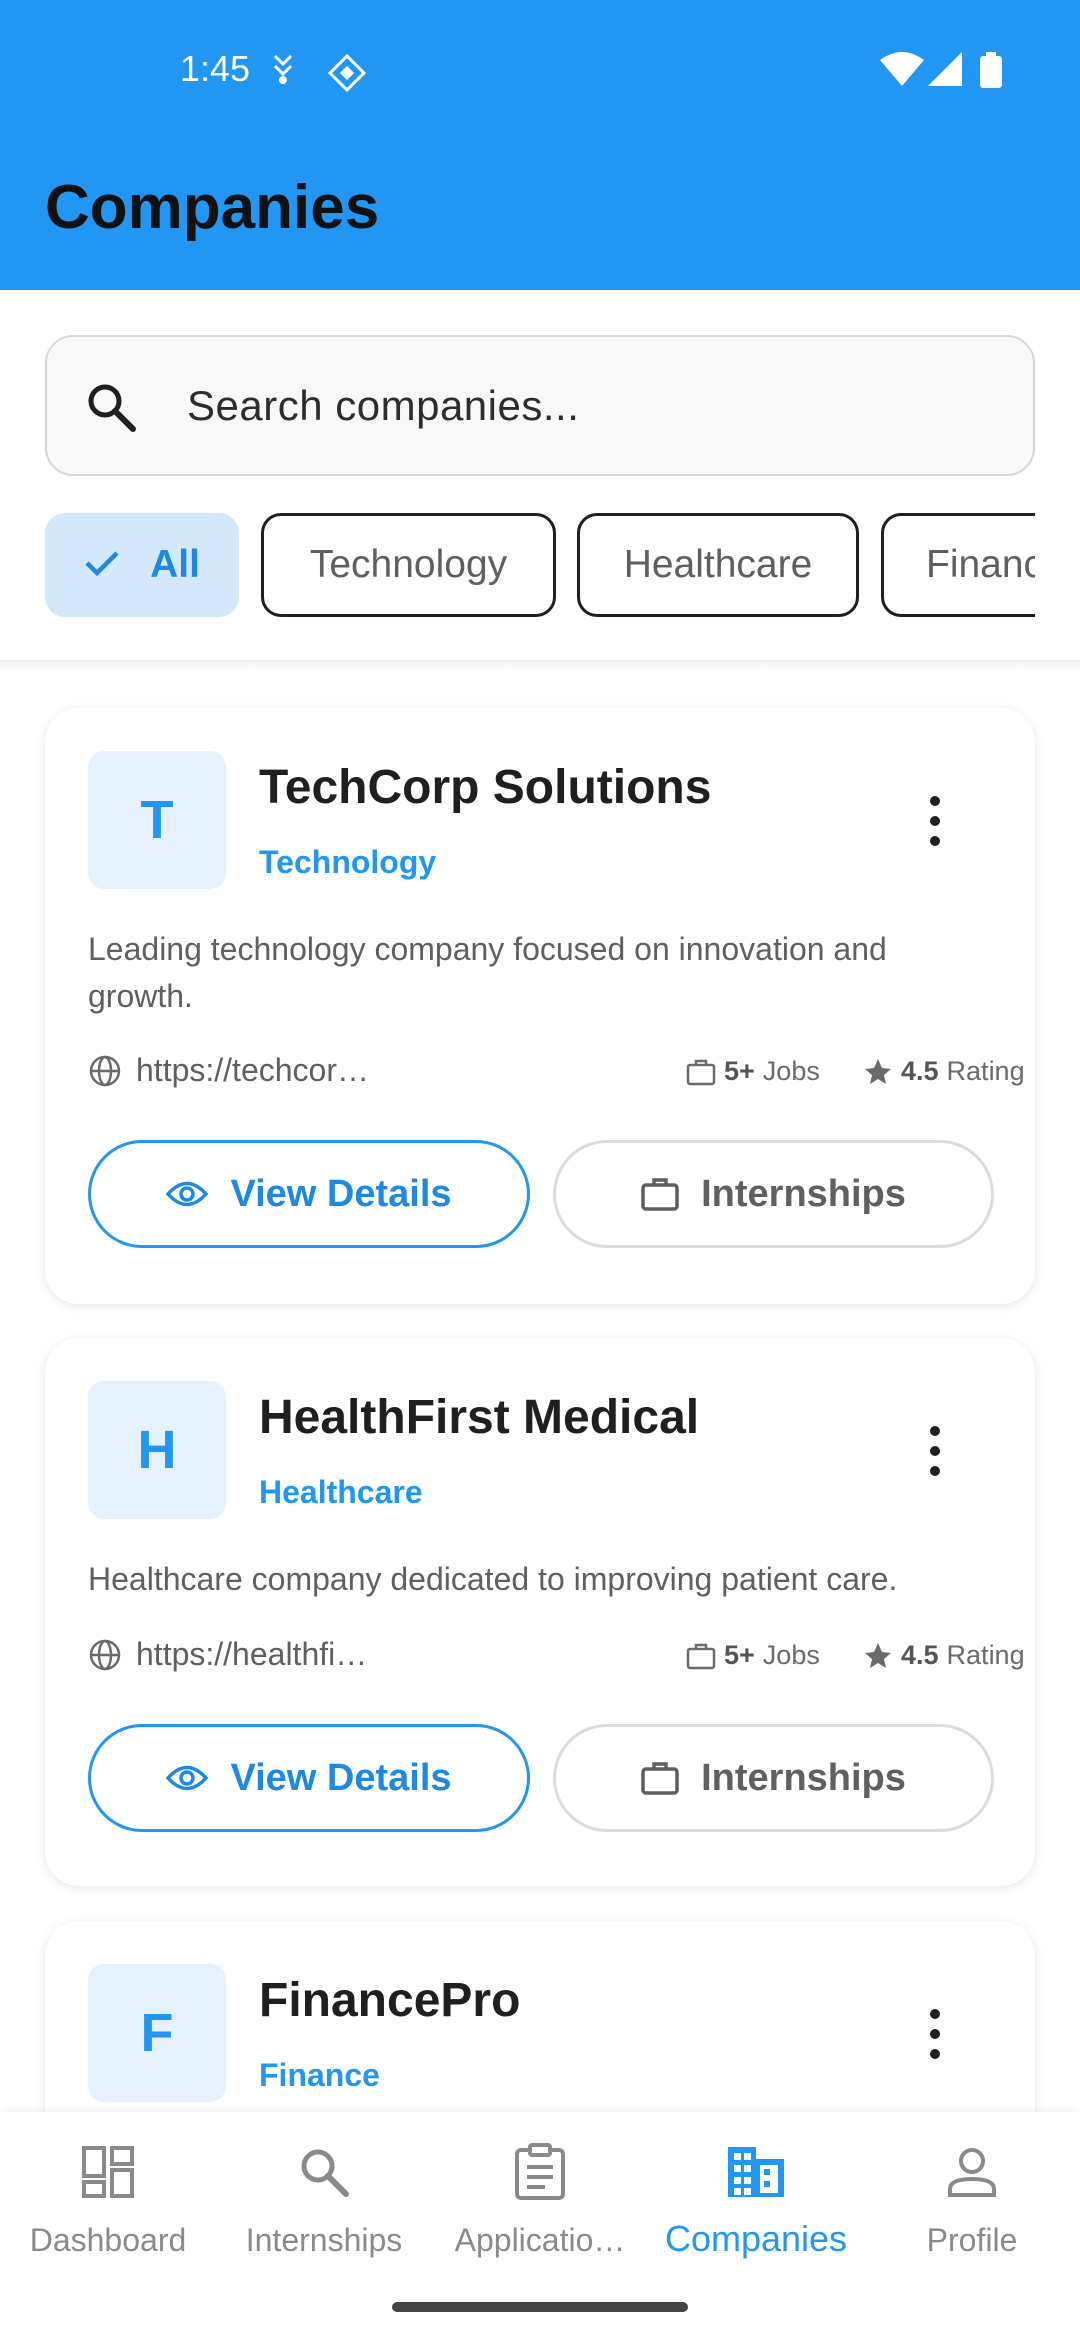 Image resolution: width=1080 pixels, height=2340 pixels. I want to click on filter-chip-label: Technology, so click(408, 564).